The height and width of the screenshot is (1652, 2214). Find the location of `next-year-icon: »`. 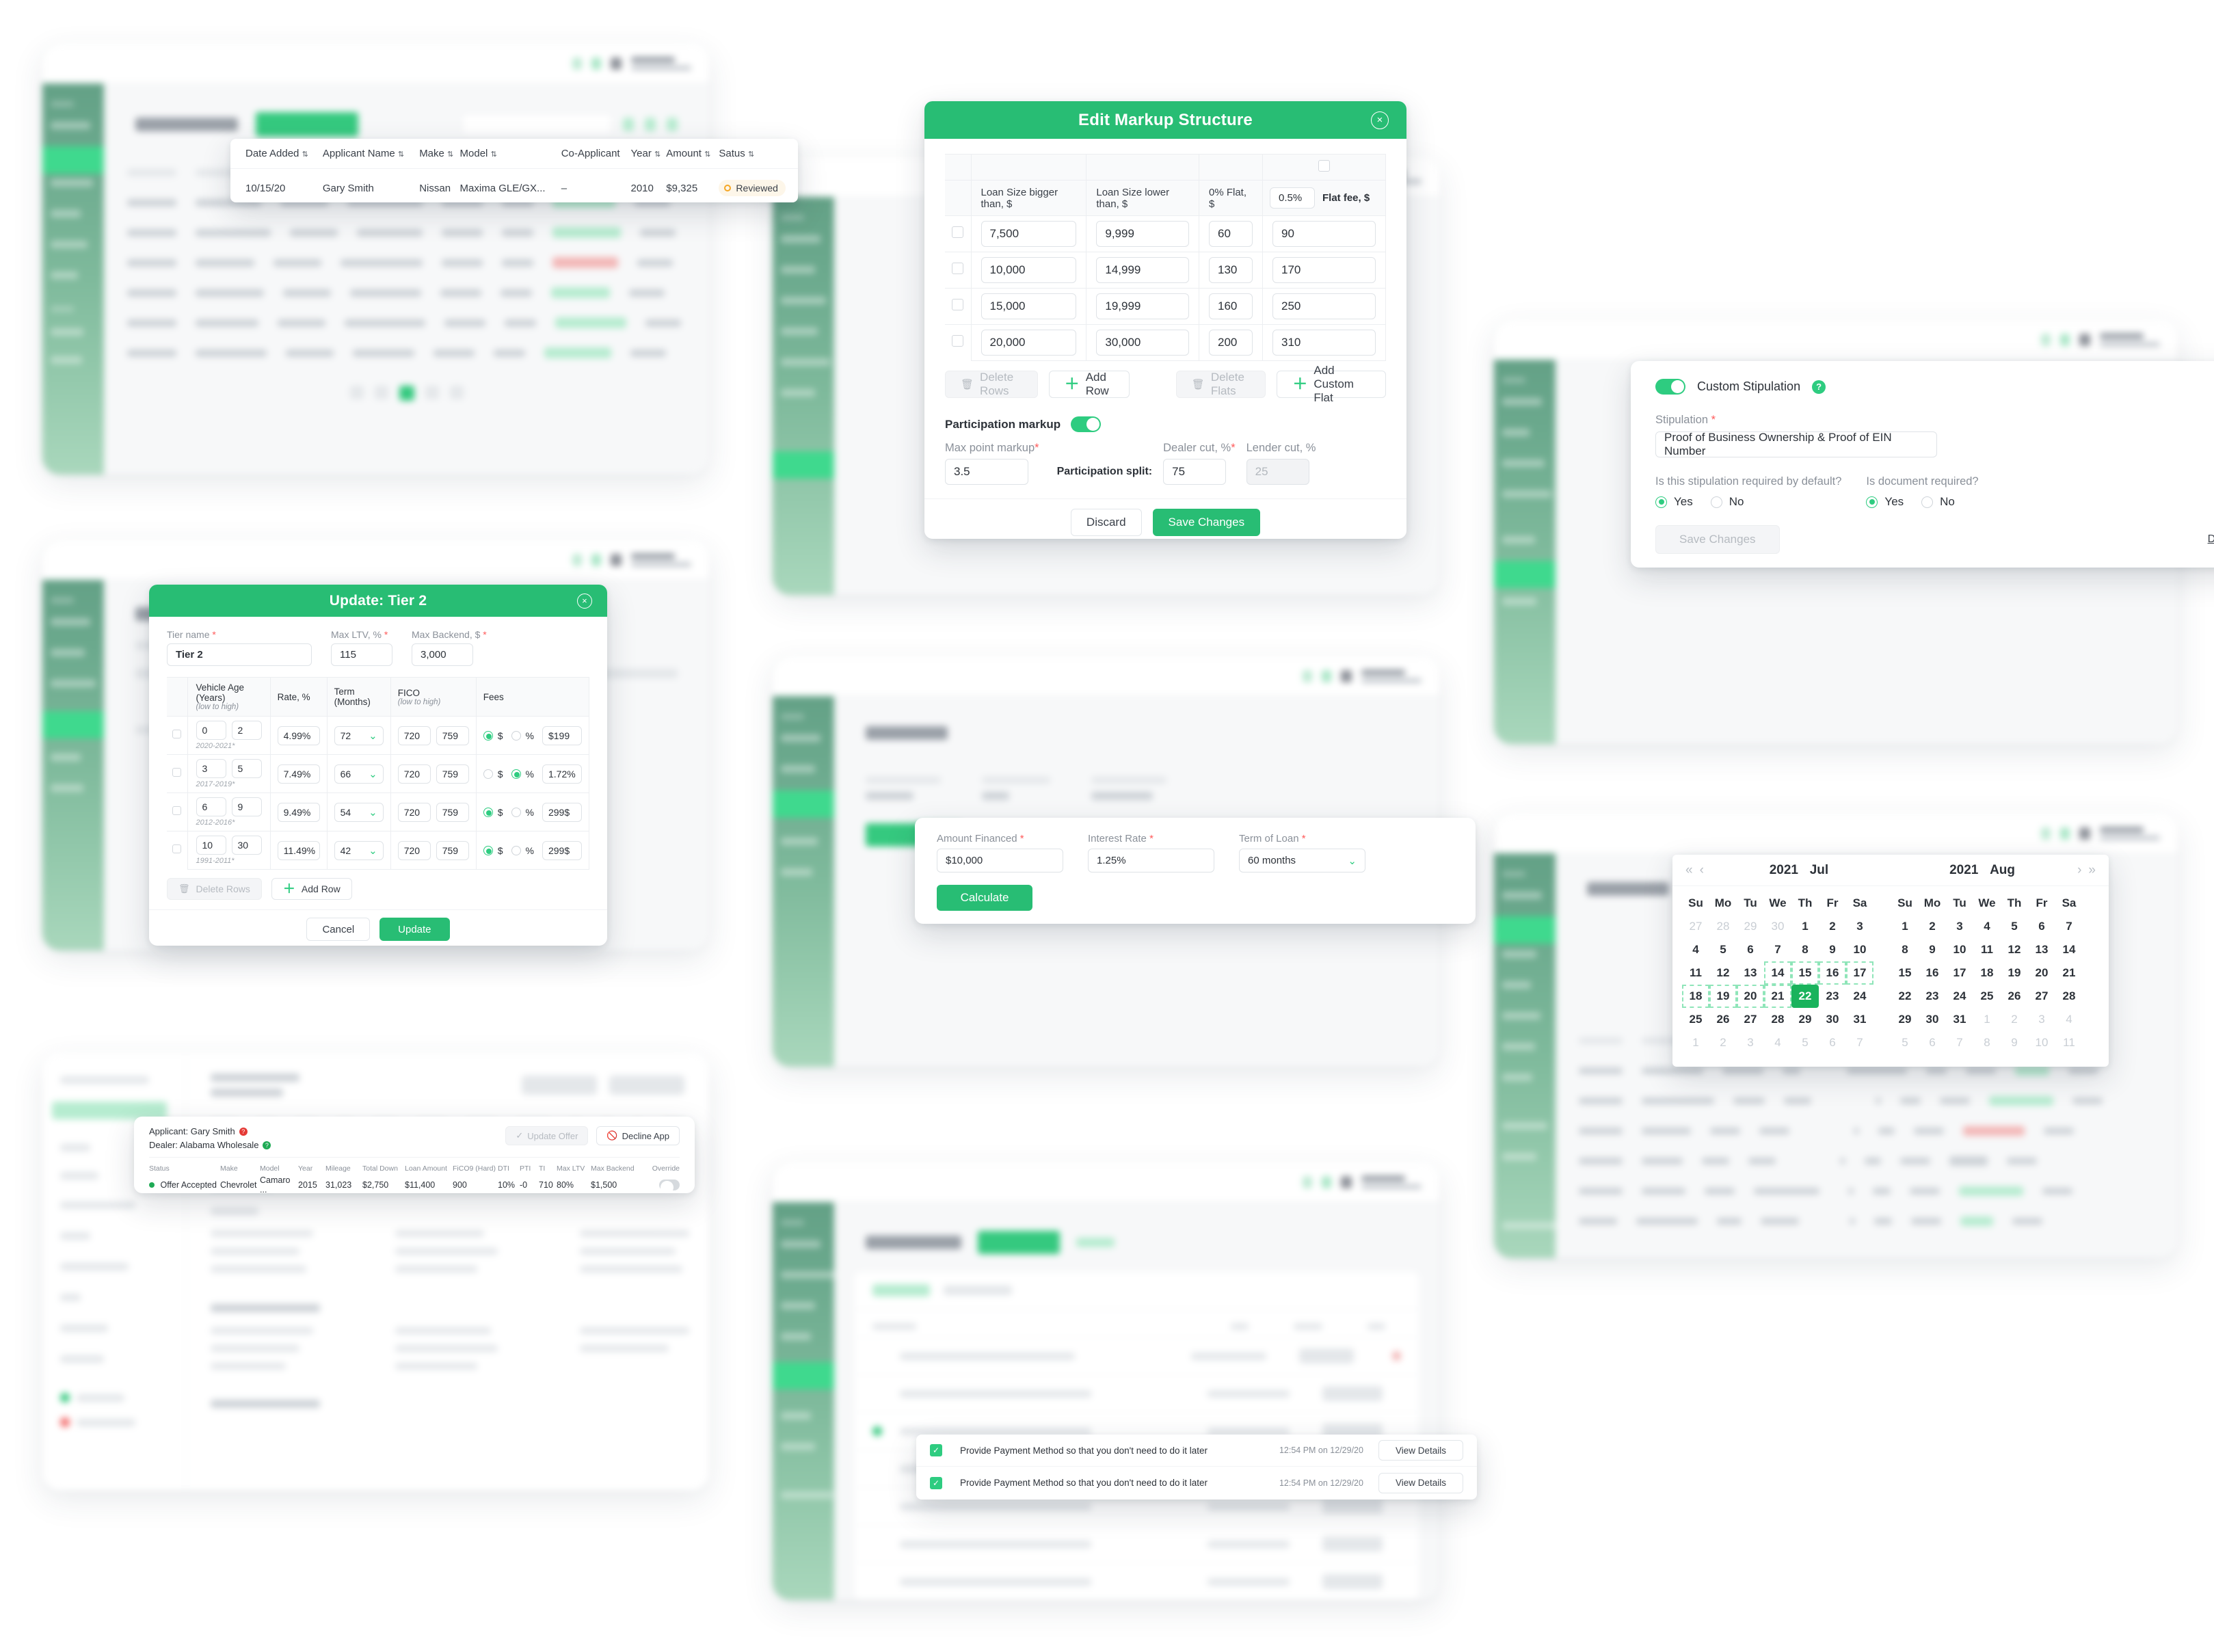

next-year-icon: » is located at coordinates (2092, 870).